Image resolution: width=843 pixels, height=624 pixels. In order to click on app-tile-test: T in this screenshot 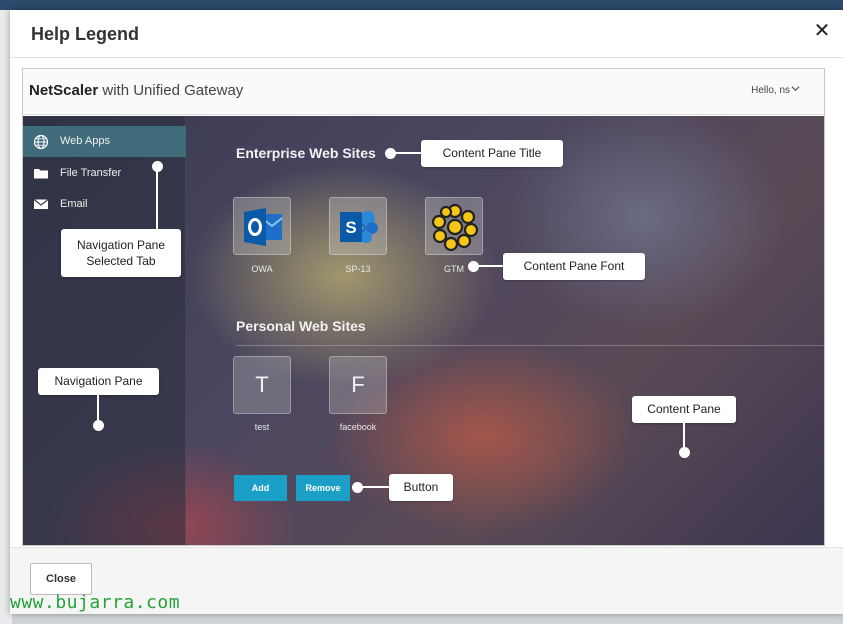, I will do `click(262, 385)`.